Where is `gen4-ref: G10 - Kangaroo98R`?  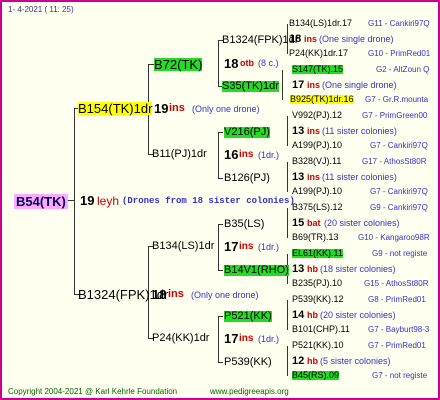 gen4-ref: G10 - Kangaroo98R is located at coordinates (394, 237).